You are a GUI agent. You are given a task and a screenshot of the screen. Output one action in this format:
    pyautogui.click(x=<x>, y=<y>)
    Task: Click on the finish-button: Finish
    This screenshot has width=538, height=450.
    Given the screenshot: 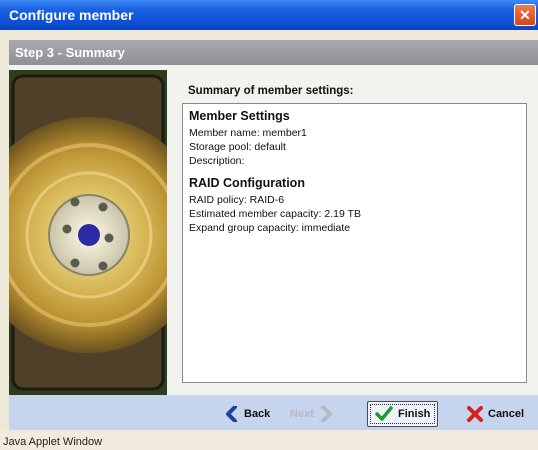 What is the action you would take?
    pyautogui.click(x=403, y=414)
    